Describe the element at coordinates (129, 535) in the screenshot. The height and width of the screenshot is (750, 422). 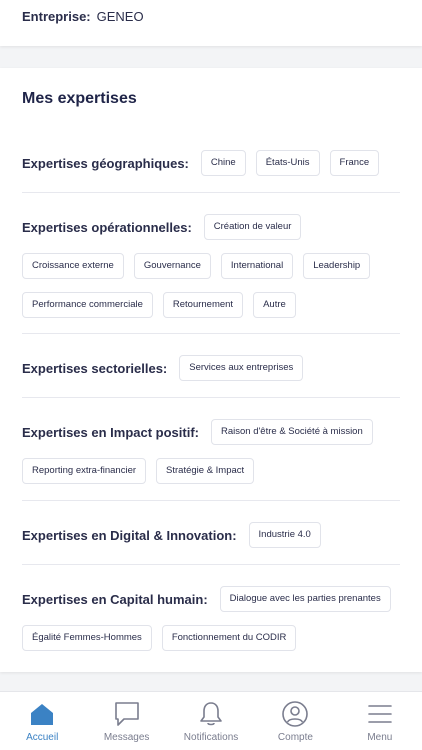
I see `group-label: Expertises en Digital & Innovation:` at that location.